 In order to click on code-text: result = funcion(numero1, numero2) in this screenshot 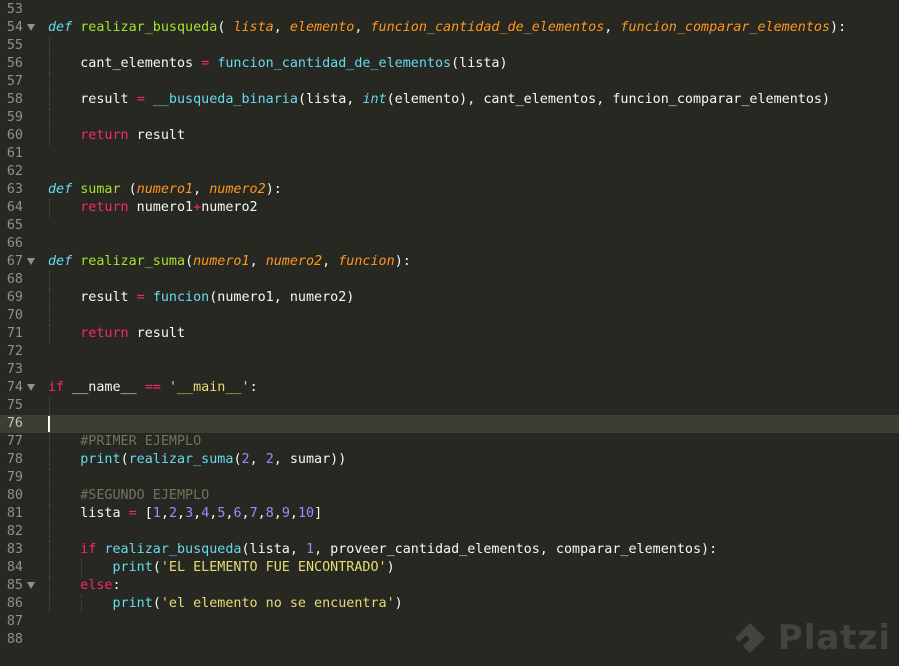, I will do `click(201, 298)`.